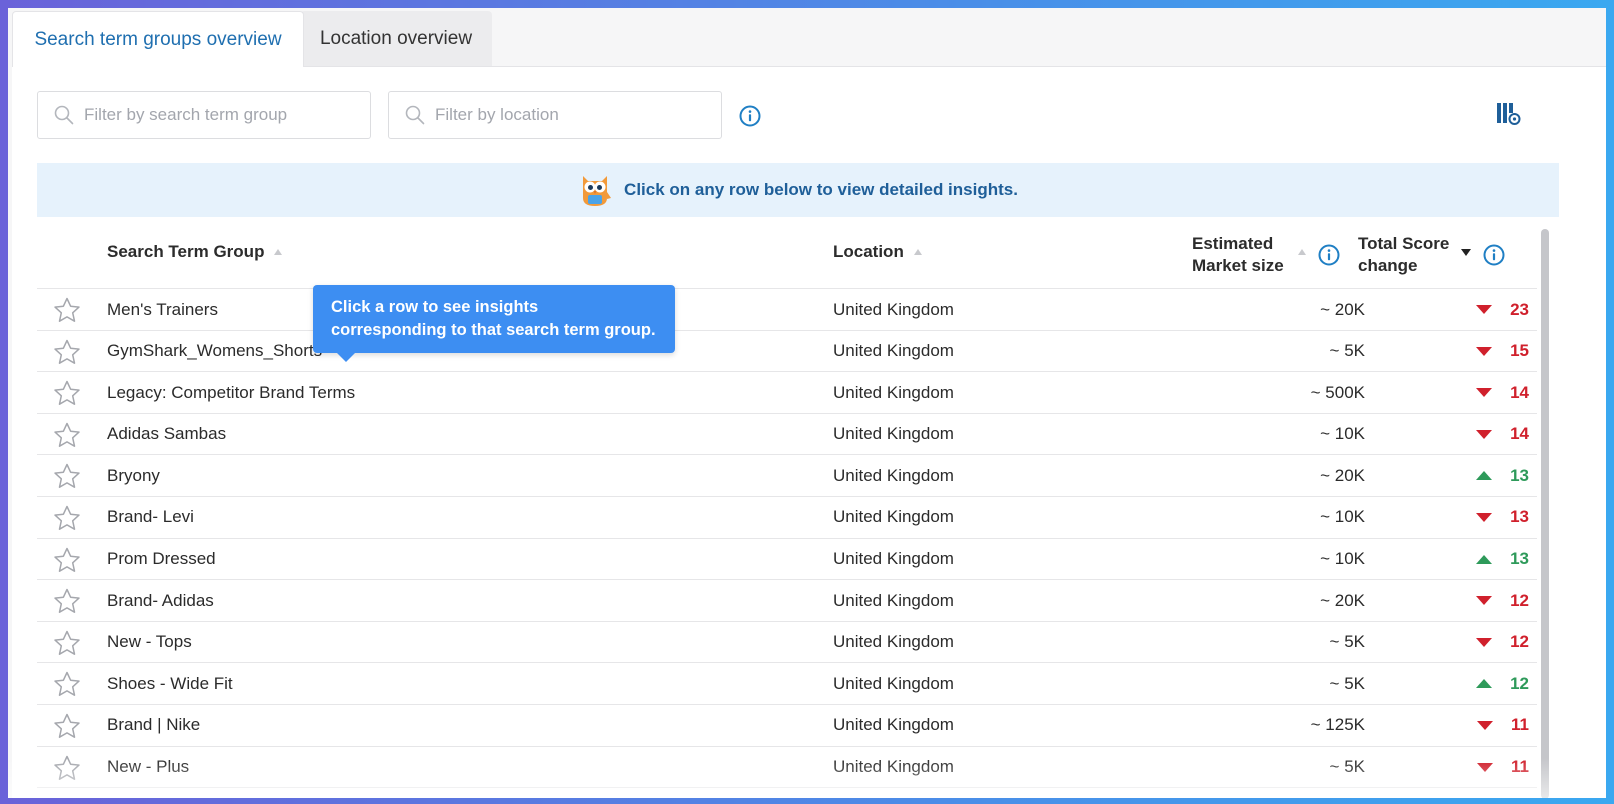  I want to click on search-term-group-cell: Legacy: Competitor Brand Terms, so click(231, 392).